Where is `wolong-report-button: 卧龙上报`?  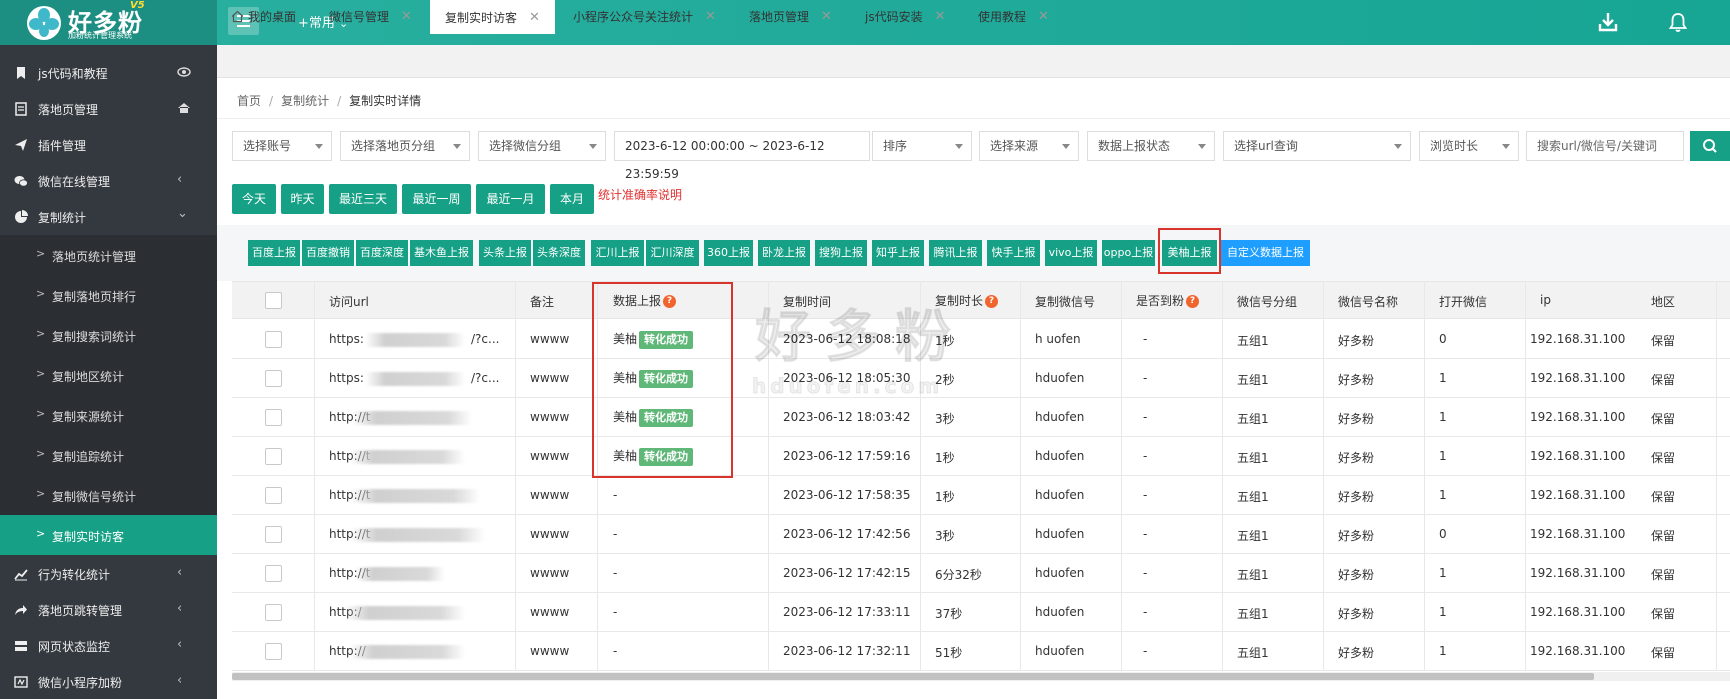 wolong-report-button: 卧龙上报 is located at coordinates (784, 253).